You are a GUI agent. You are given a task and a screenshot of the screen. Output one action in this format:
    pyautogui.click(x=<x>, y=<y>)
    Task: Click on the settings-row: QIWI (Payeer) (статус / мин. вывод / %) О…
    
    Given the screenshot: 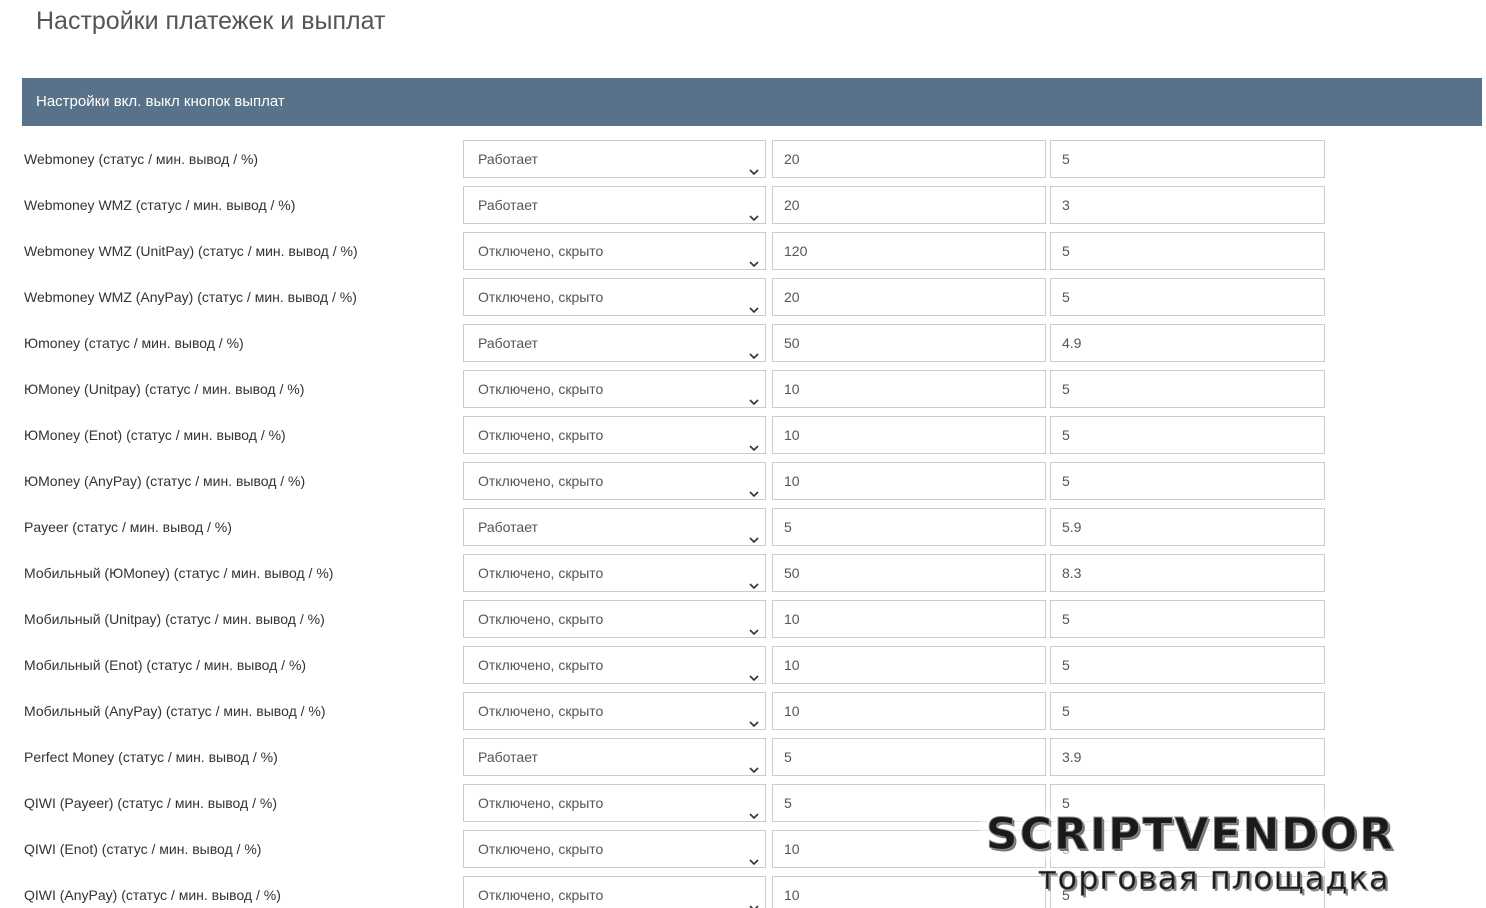 What is the action you would take?
    pyautogui.click(x=743, y=803)
    